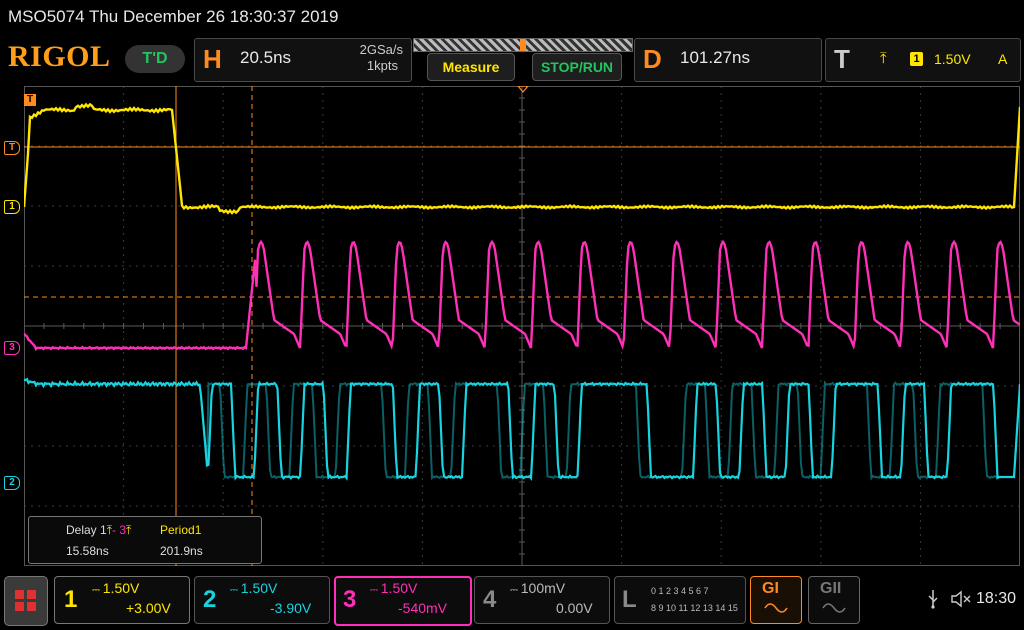 Image resolution: width=1024 pixels, height=630 pixels. I want to click on ch1-scale: ⎓ 1.50V, so click(115, 588).